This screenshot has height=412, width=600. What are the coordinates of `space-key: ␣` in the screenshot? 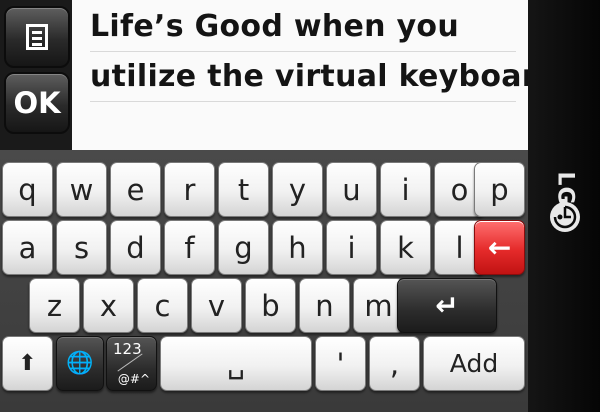 It's located at (236, 363).